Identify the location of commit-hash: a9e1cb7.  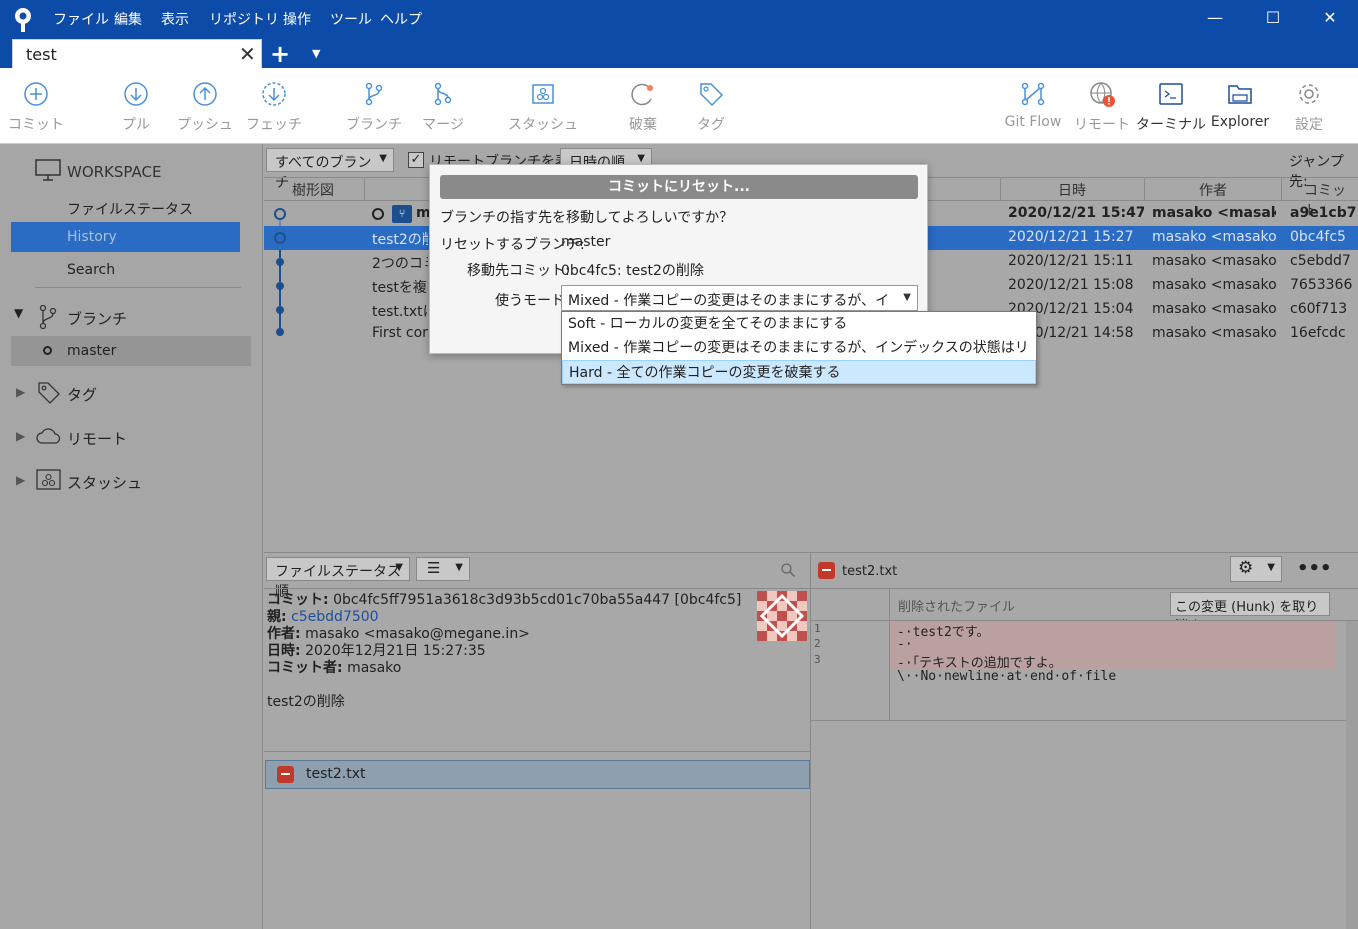
(1323, 213).